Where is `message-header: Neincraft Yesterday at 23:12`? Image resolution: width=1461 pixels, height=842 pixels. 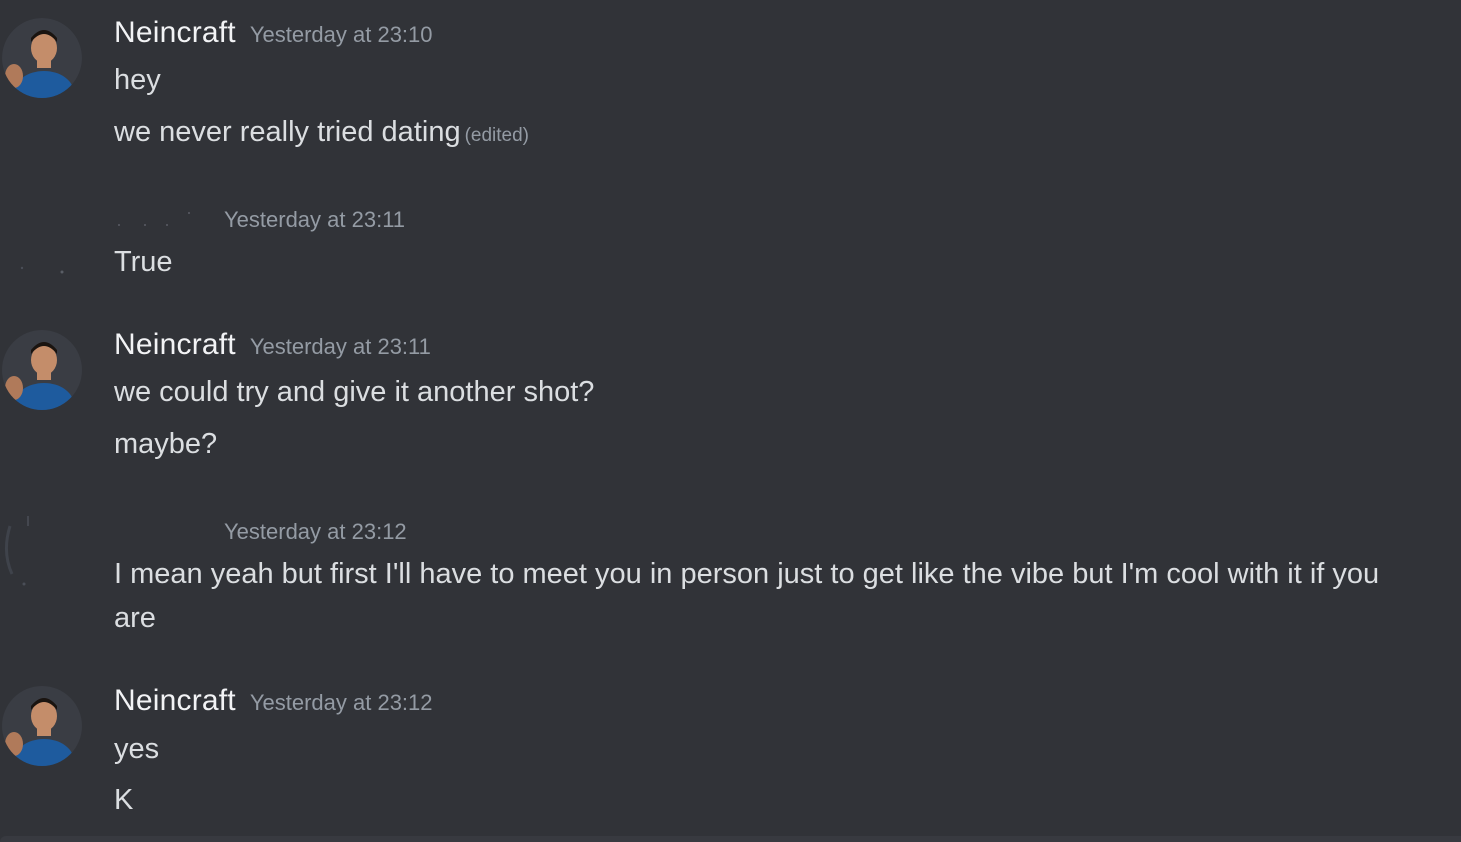
message-header: Neincraft Yesterday at 23:12 is located at coordinates (273, 704).